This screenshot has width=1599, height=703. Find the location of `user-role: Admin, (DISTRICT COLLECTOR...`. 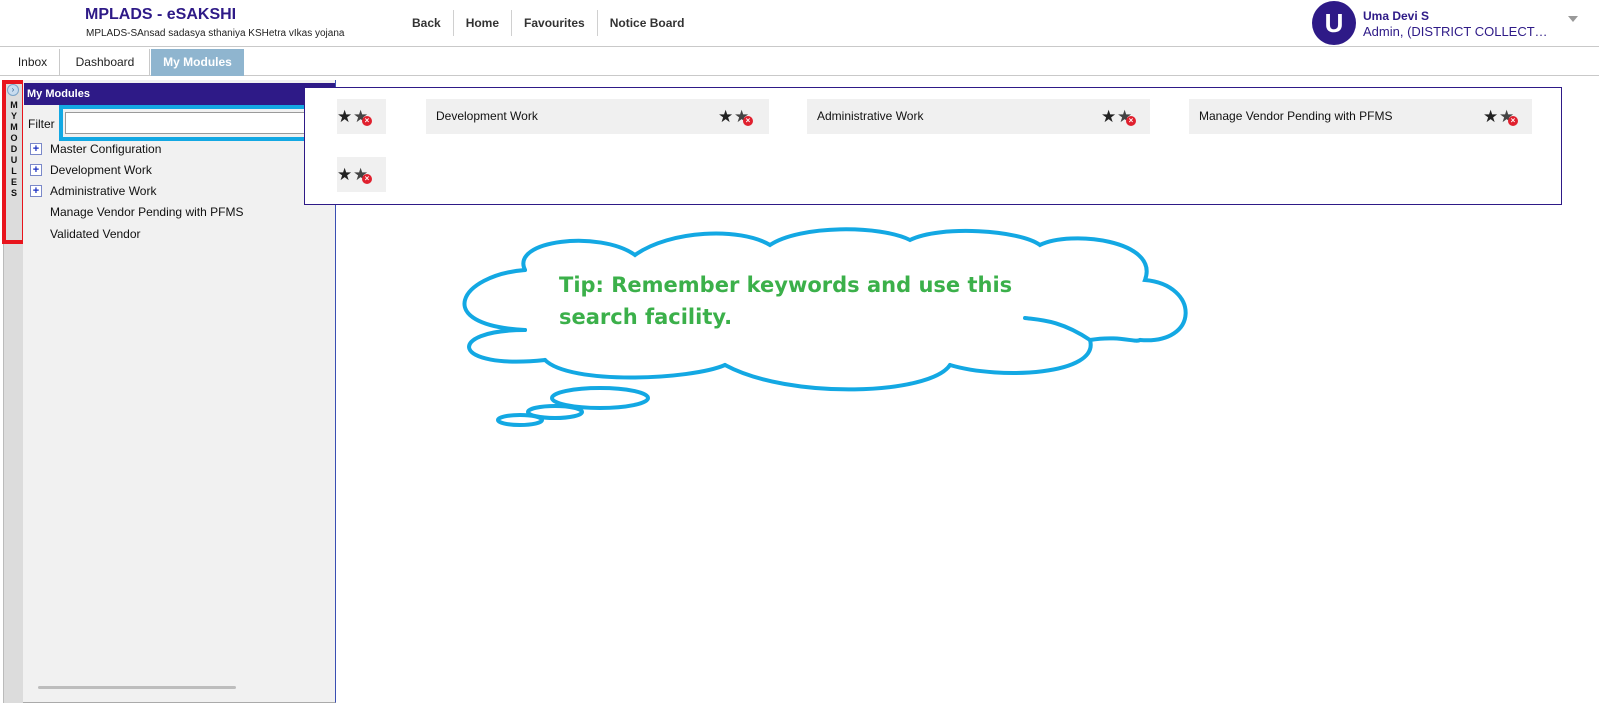

user-role: Admin, (DISTRICT COLLECTOR... is located at coordinates (1458, 31).